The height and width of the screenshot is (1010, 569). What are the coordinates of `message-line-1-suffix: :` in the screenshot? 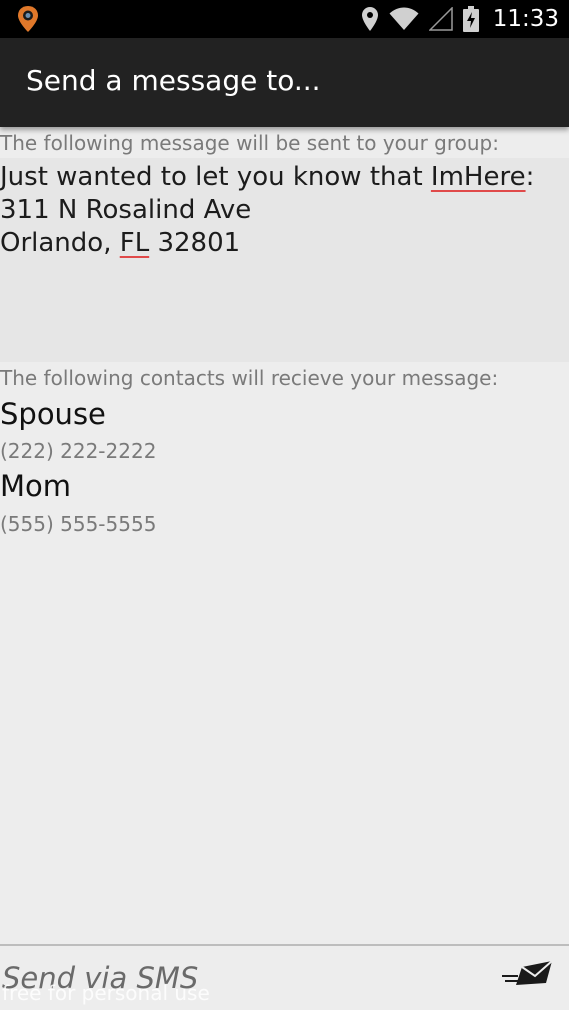 It's located at (530, 177).